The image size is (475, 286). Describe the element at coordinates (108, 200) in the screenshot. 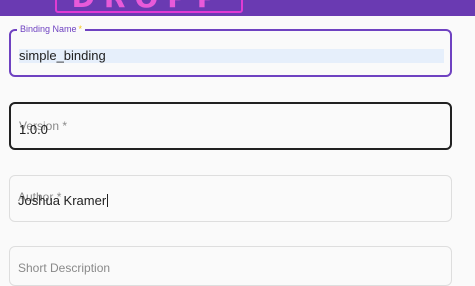

I see `text-cursor` at that location.